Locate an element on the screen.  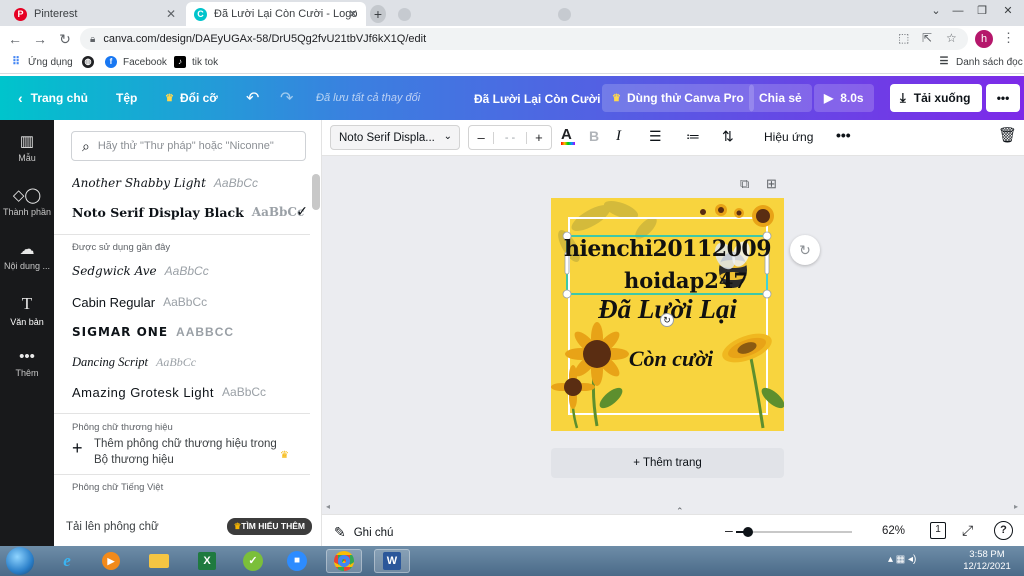
design-text-subtitle: Còn cười is located at coordinates (671, 359).